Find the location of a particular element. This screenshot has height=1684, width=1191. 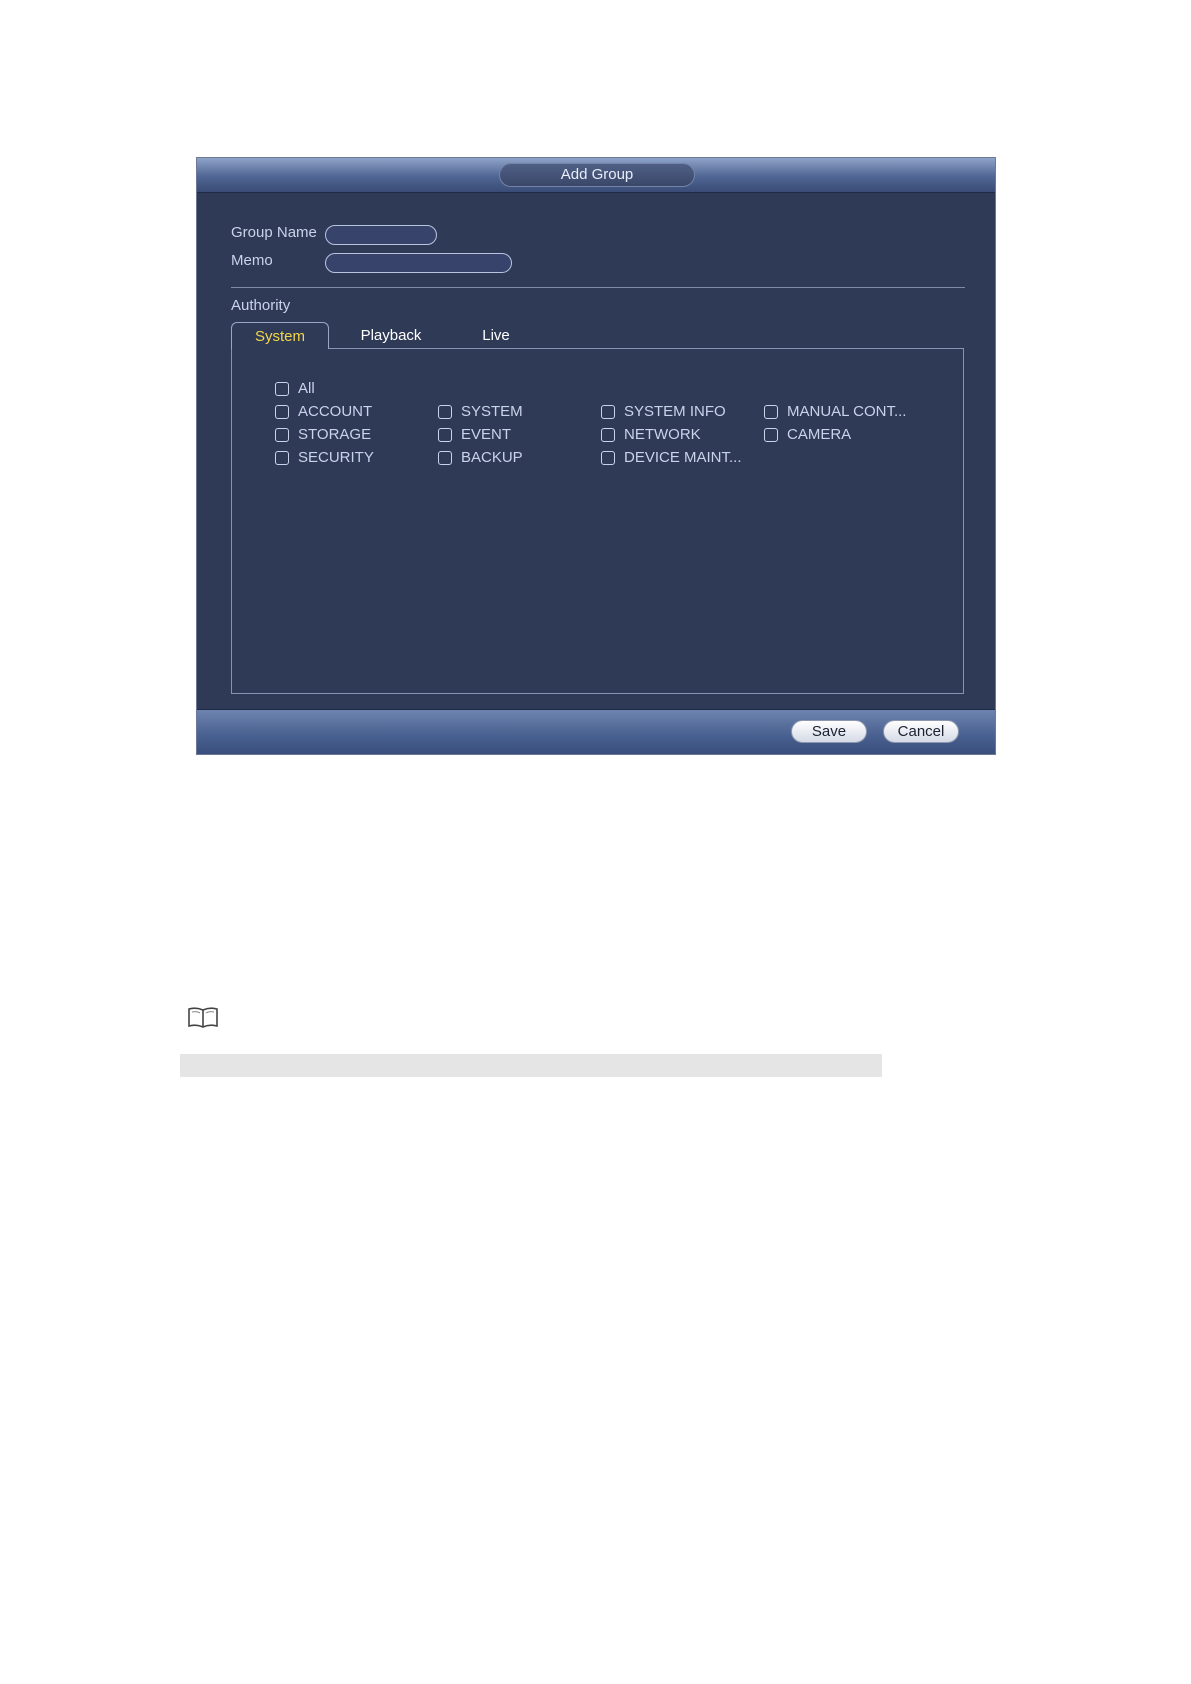

checkbox-network: NETWORK is located at coordinates (651, 434).